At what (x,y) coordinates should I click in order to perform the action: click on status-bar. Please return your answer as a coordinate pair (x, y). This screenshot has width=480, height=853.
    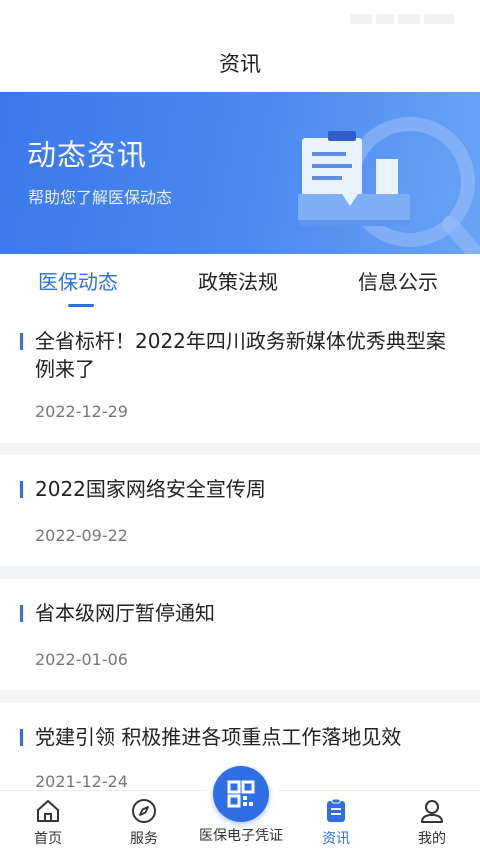
    Looking at the image, I should click on (240, 18).